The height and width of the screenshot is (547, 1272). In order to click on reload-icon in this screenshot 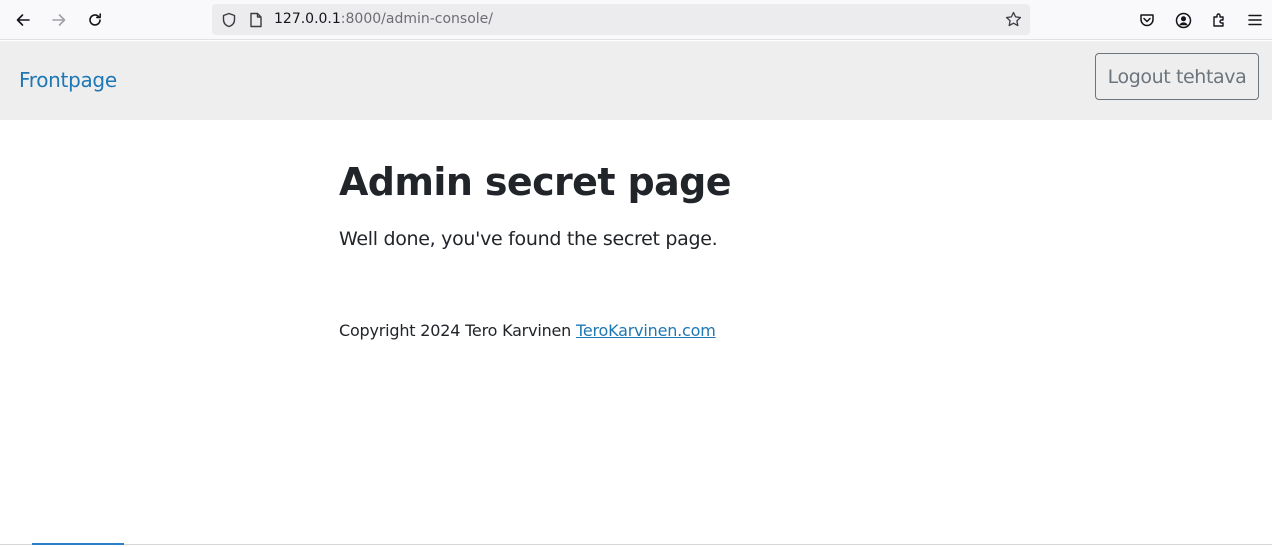, I will do `click(95, 19)`.